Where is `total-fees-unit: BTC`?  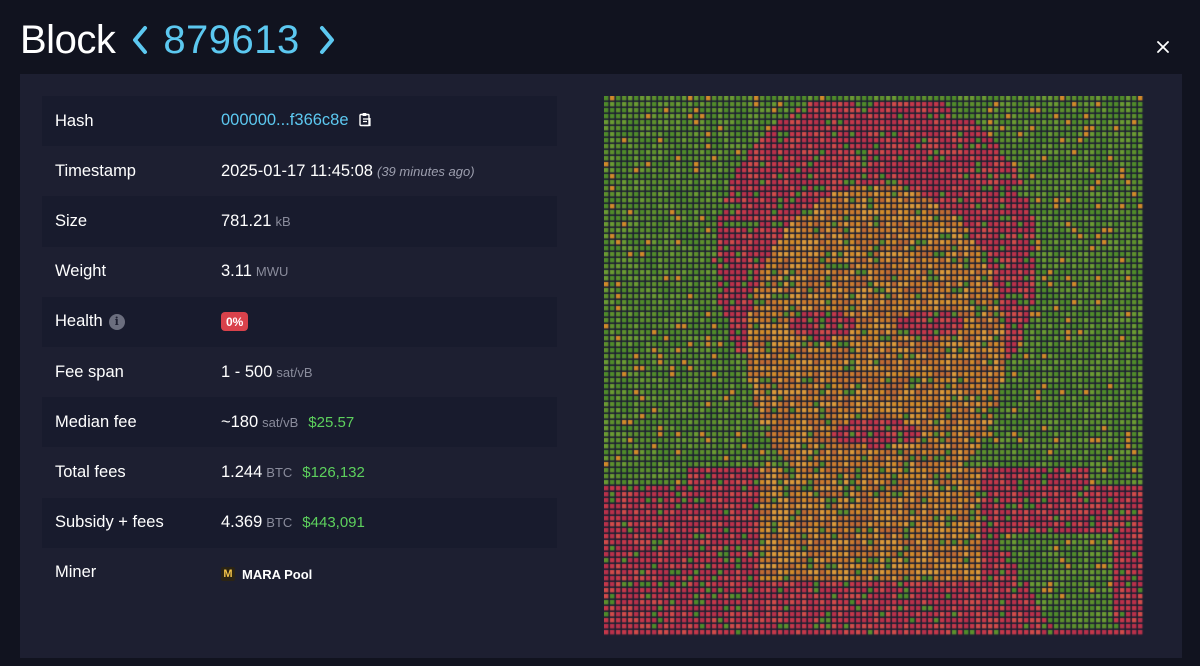 total-fees-unit: BTC is located at coordinates (279, 472).